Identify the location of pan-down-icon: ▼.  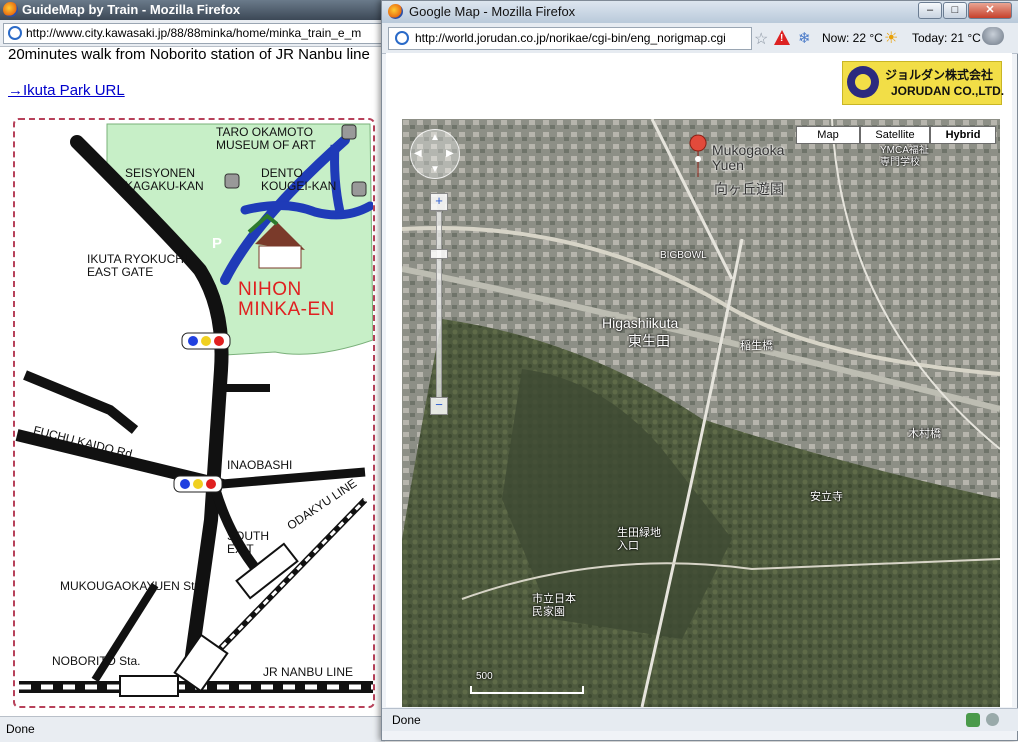
(435, 169).